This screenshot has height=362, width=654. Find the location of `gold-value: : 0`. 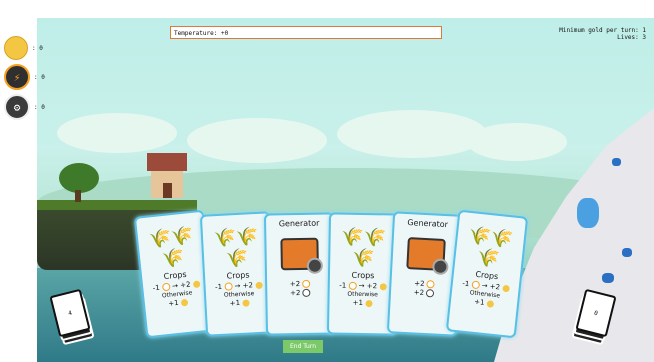

gold-value: : 0 is located at coordinates (37, 48).